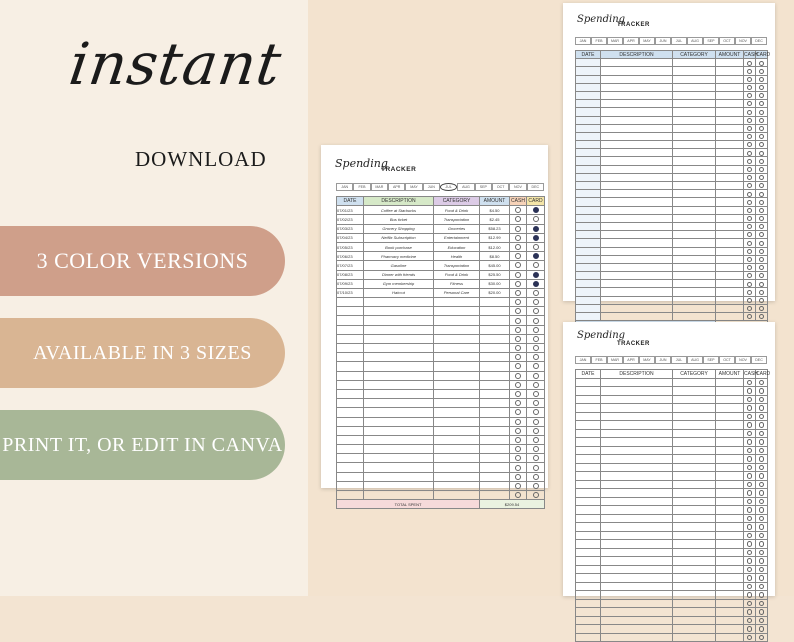 This screenshot has width=794, height=642. Describe the element at coordinates (615, 360) in the screenshot. I see `month-mar: MAR` at that location.